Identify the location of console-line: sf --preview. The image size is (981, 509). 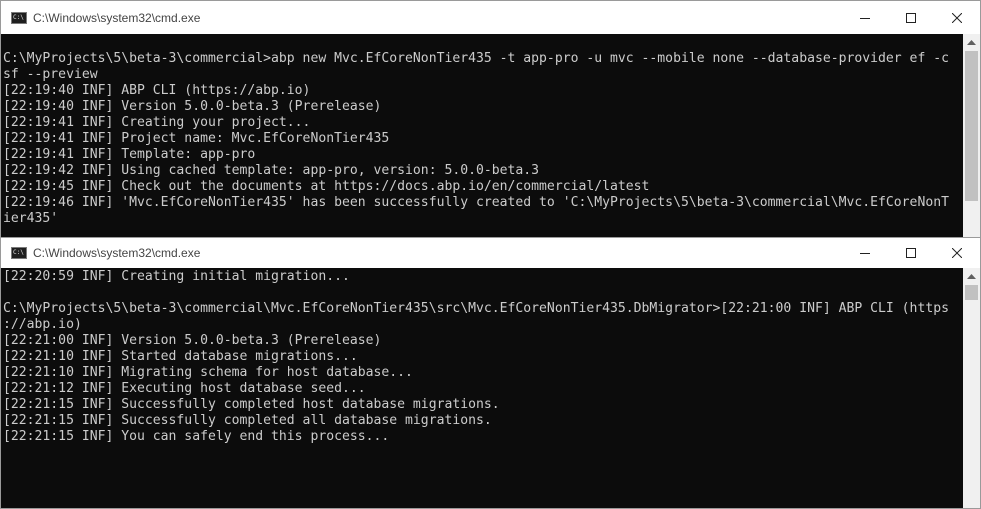
(50, 74).